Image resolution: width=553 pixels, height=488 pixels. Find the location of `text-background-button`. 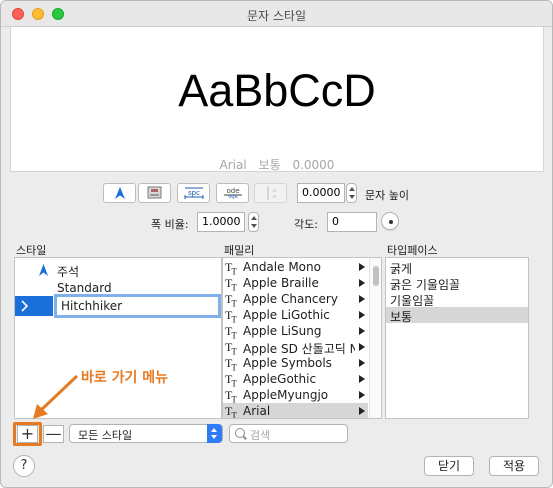

text-background-button is located at coordinates (154, 193).